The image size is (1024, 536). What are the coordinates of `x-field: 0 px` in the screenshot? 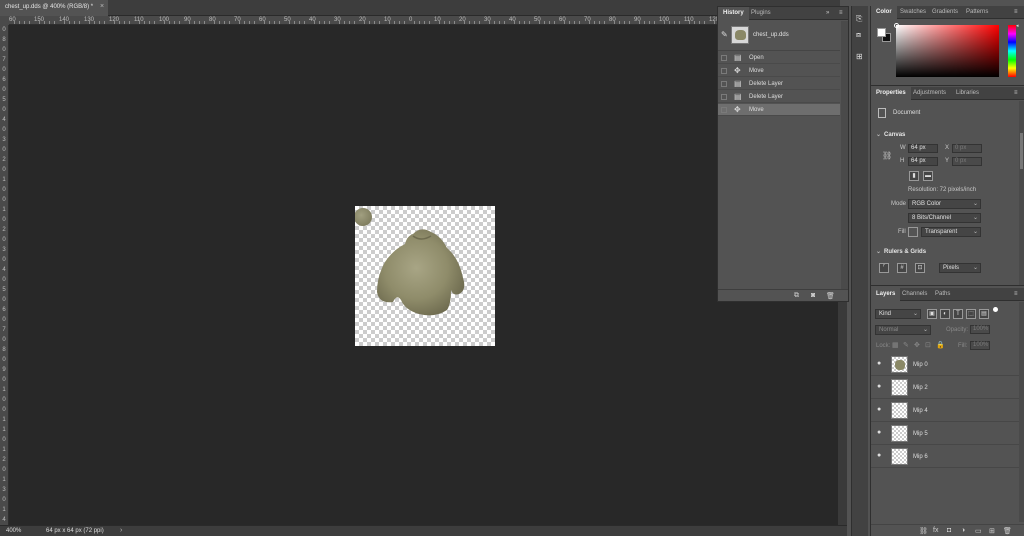 It's located at (967, 148).